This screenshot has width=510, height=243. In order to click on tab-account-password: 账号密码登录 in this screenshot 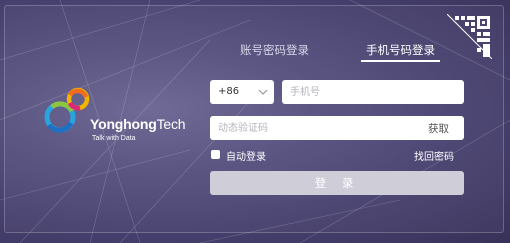, I will do `click(274, 50)`.